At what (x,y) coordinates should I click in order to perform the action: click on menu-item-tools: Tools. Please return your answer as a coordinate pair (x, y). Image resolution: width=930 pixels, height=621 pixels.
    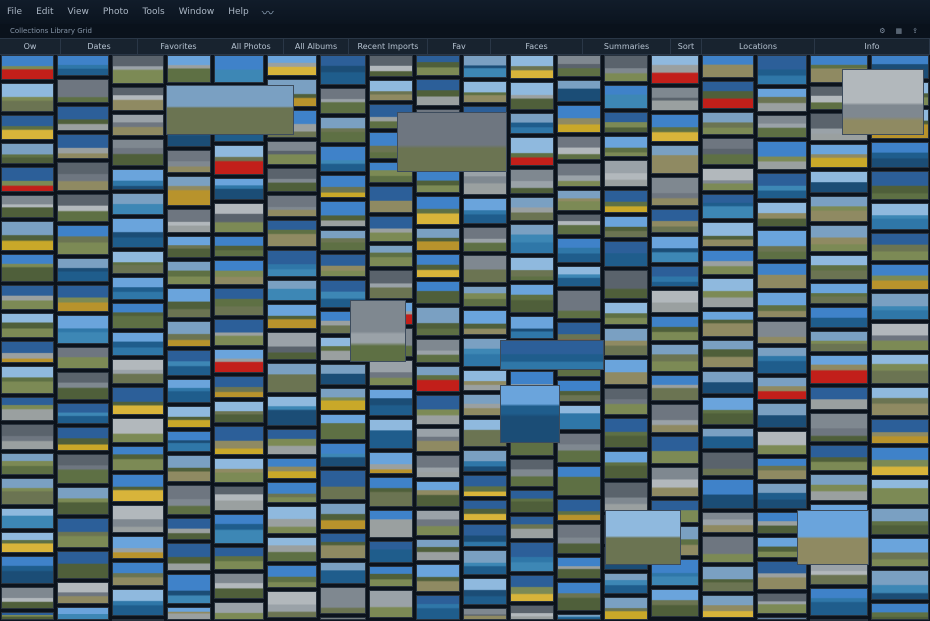
    Looking at the image, I should click on (154, 12).